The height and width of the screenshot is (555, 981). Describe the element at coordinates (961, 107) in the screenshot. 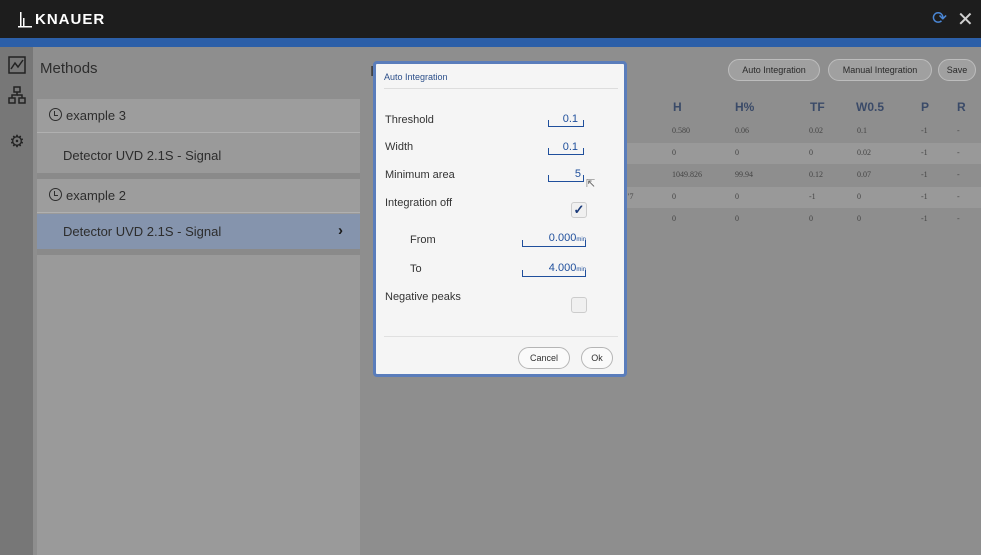

I see `table-header: R` at that location.